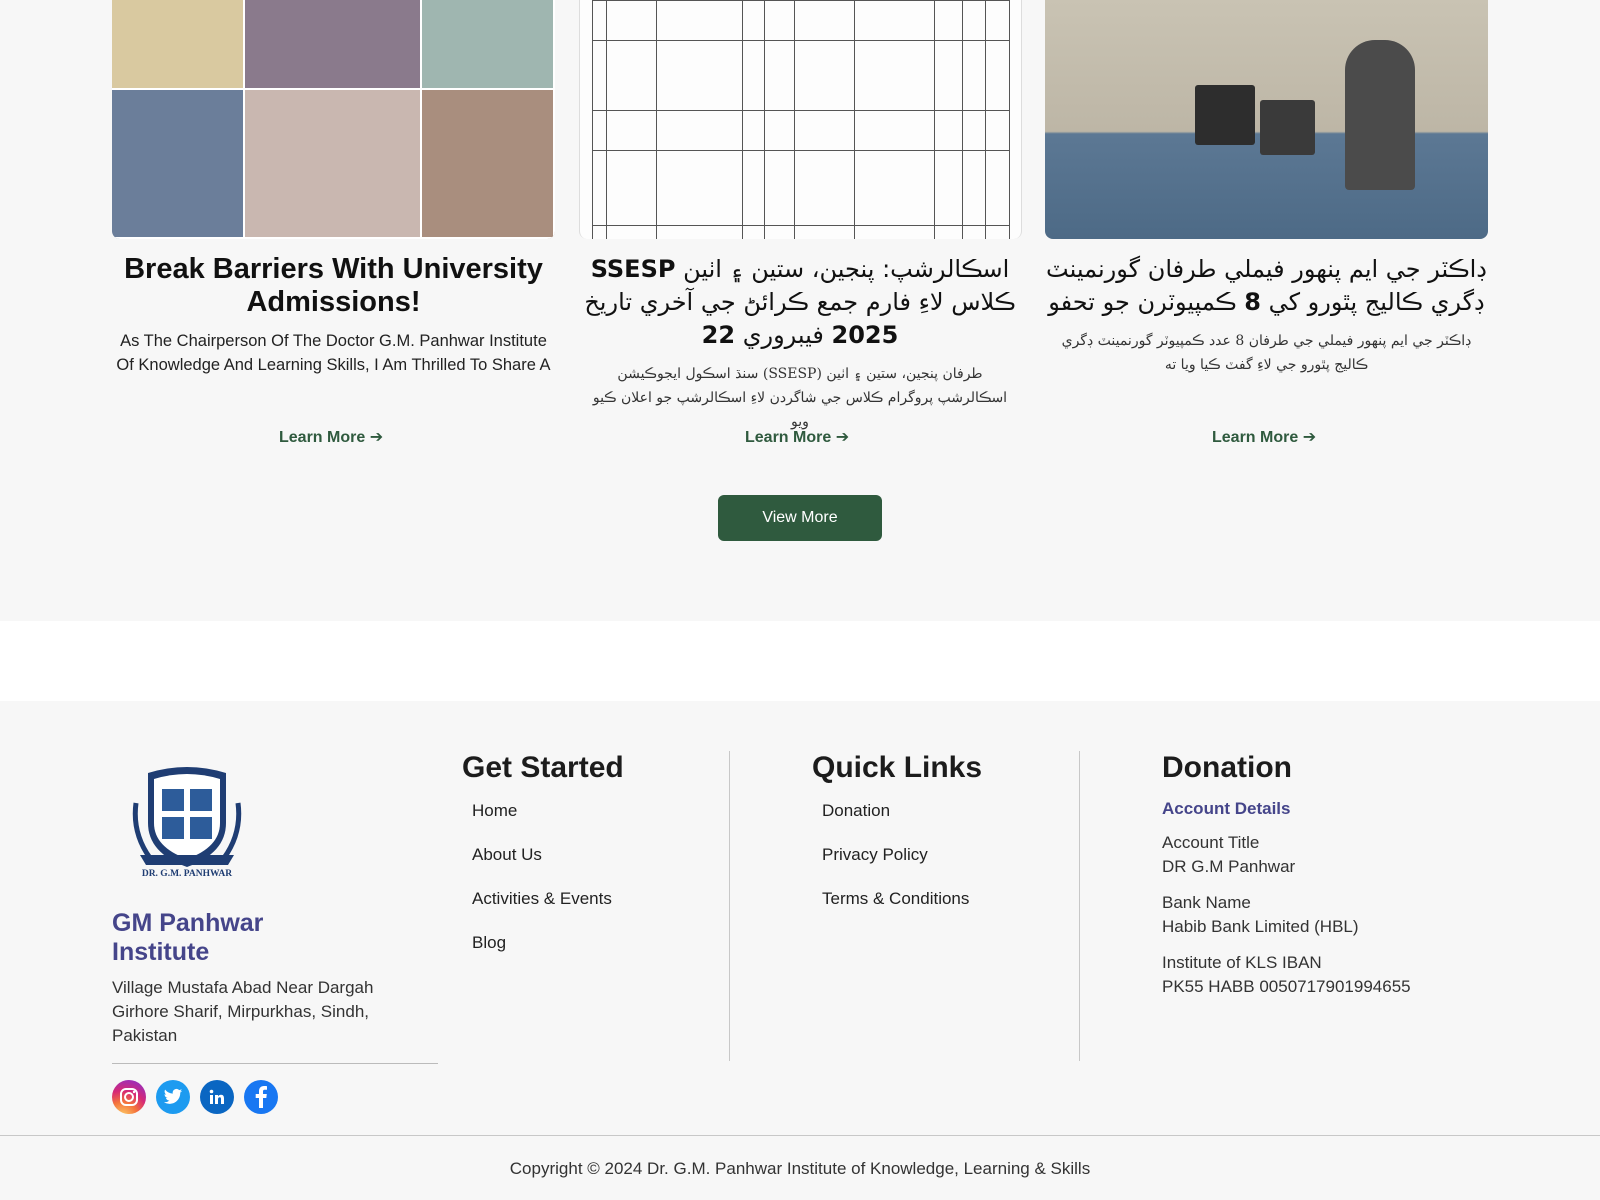 Image resolution: width=1600 pixels, height=1200 pixels. Describe the element at coordinates (217, 1097) in the screenshot. I see `linkedin-icon` at that location.